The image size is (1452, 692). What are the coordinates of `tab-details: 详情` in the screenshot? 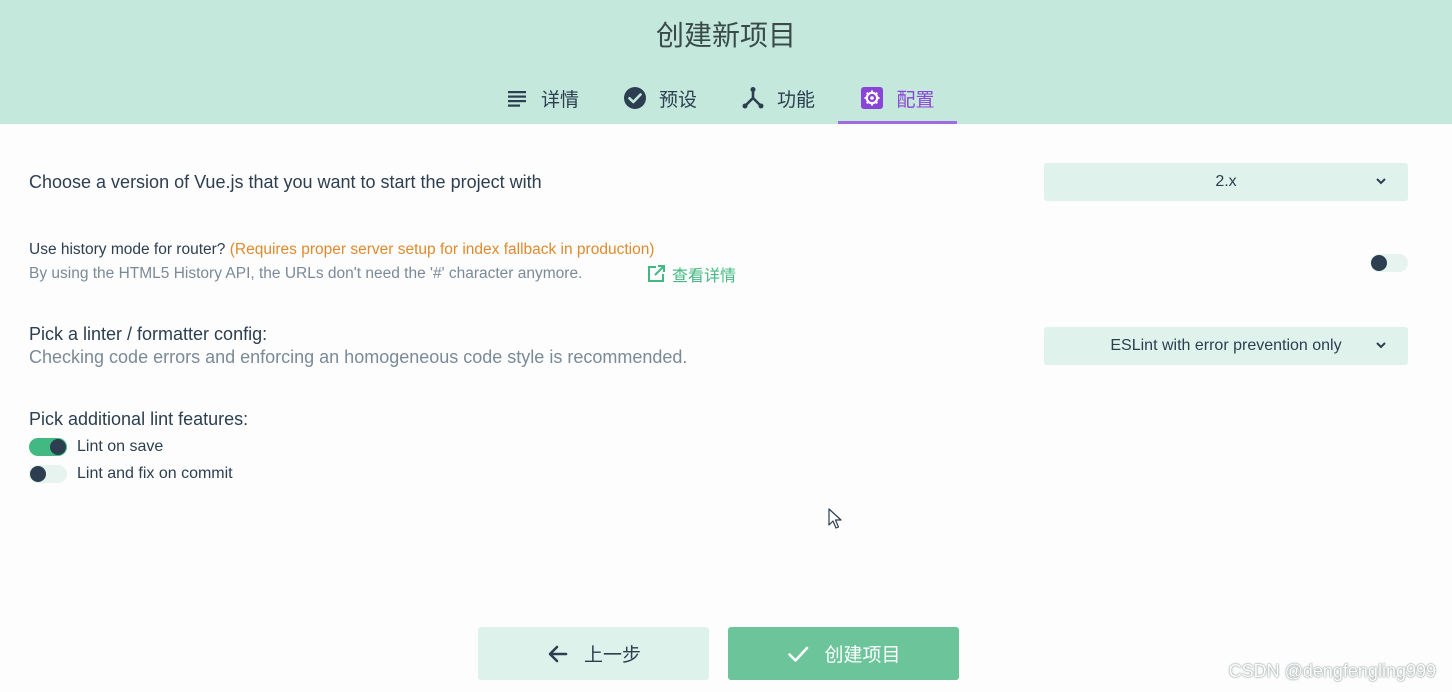 It's located at (542, 98).